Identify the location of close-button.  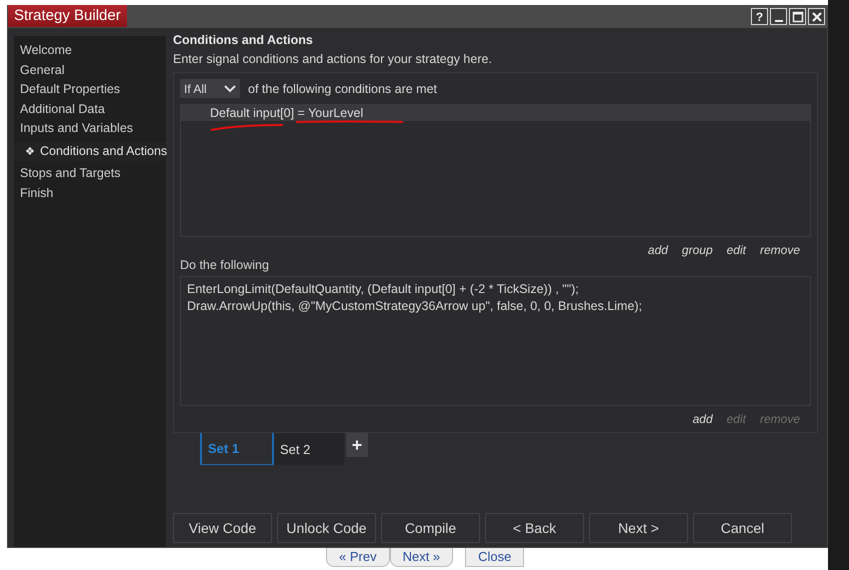
(816, 16).